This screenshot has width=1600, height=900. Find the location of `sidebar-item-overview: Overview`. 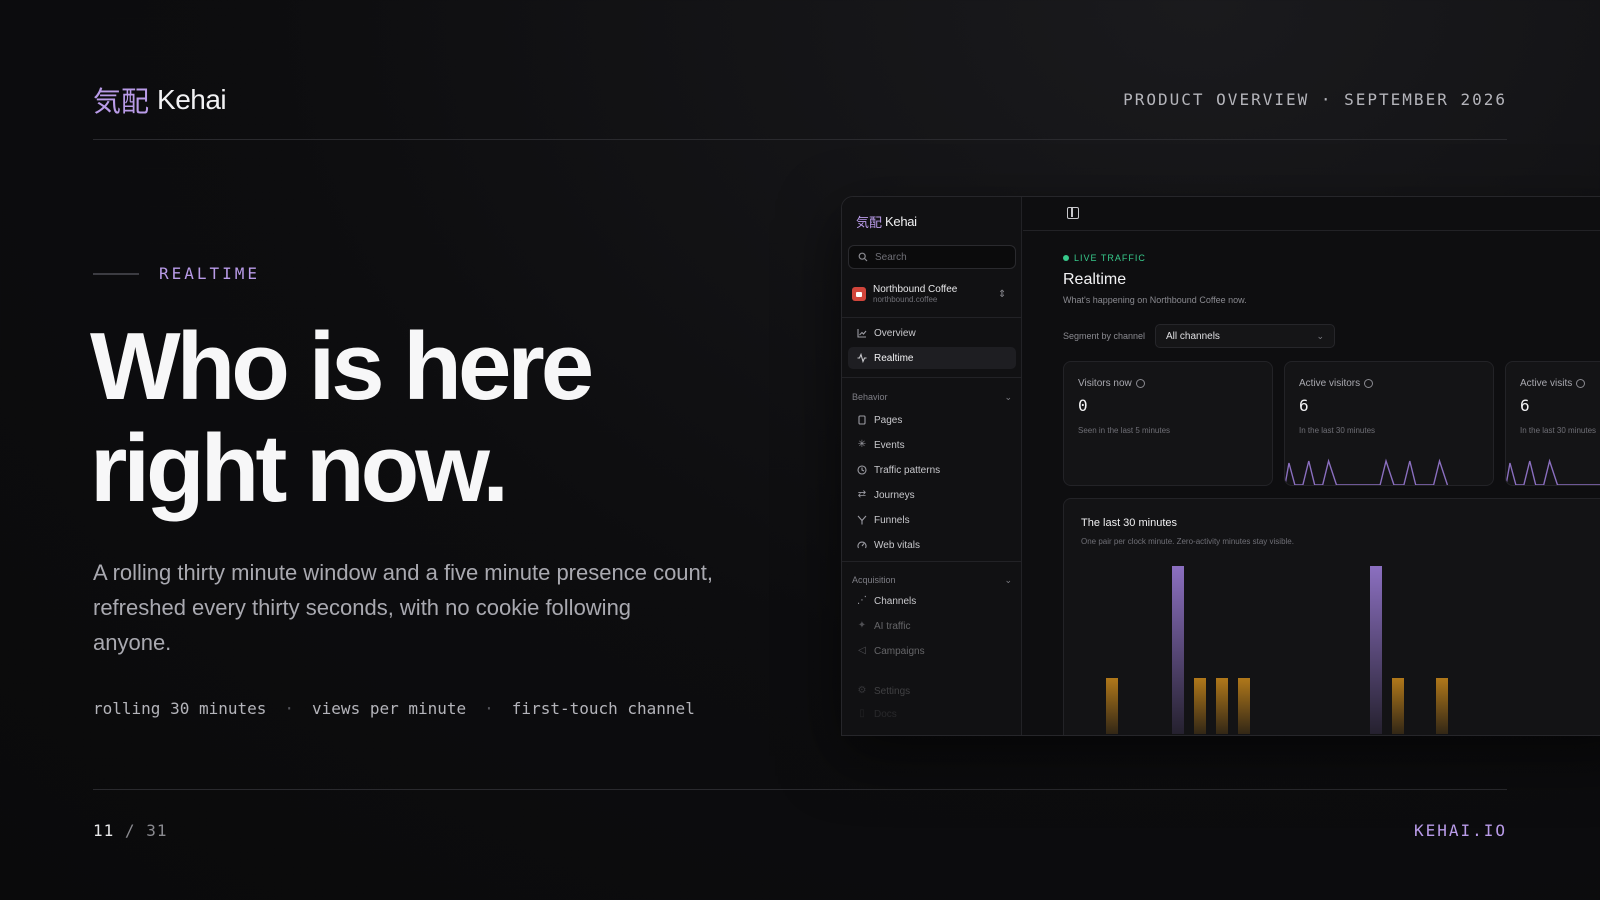

sidebar-item-overview: Overview is located at coordinates (932, 333).